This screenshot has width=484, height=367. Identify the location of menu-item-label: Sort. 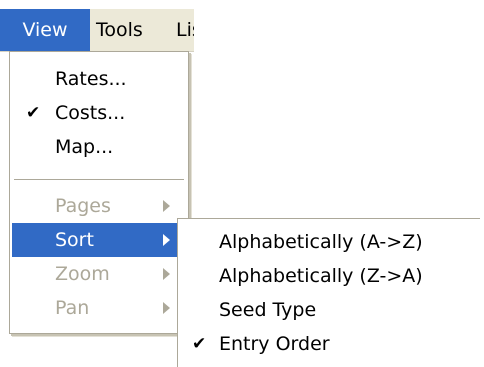
(74, 240).